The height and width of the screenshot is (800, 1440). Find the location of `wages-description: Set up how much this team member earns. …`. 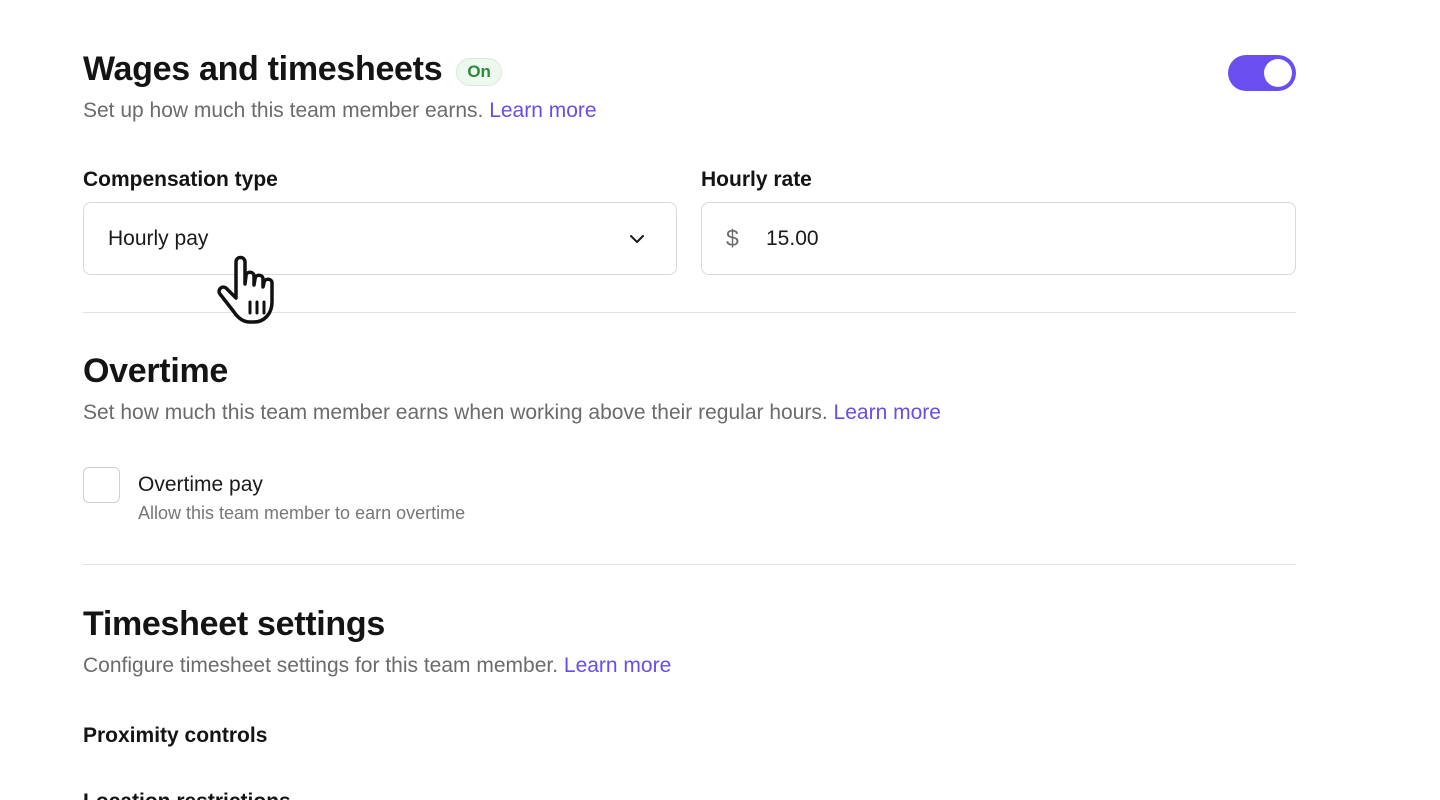

wages-description: Set up how much this team member earns. … is located at coordinates (340, 111).